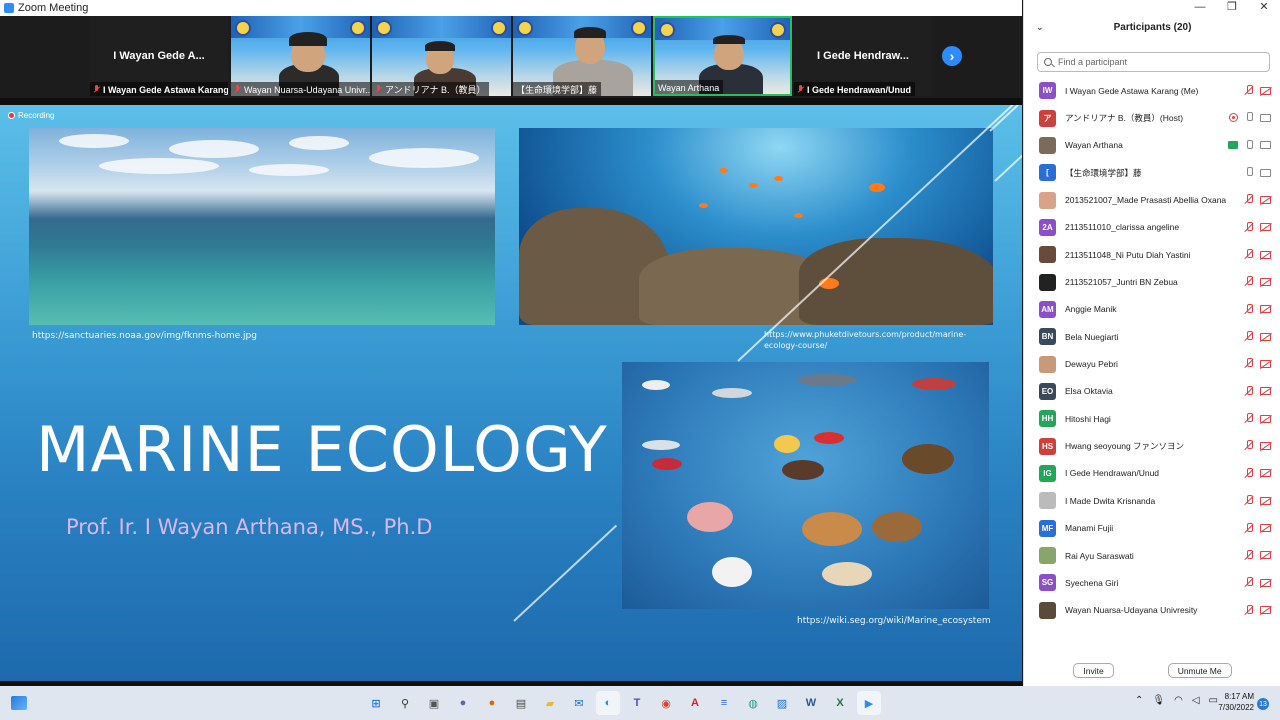 The width and height of the screenshot is (1280, 720). What do you see at coordinates (1196, 700) in the screenshot?
I see `volume-icon: ◁` at bounding box center [1196, 700].